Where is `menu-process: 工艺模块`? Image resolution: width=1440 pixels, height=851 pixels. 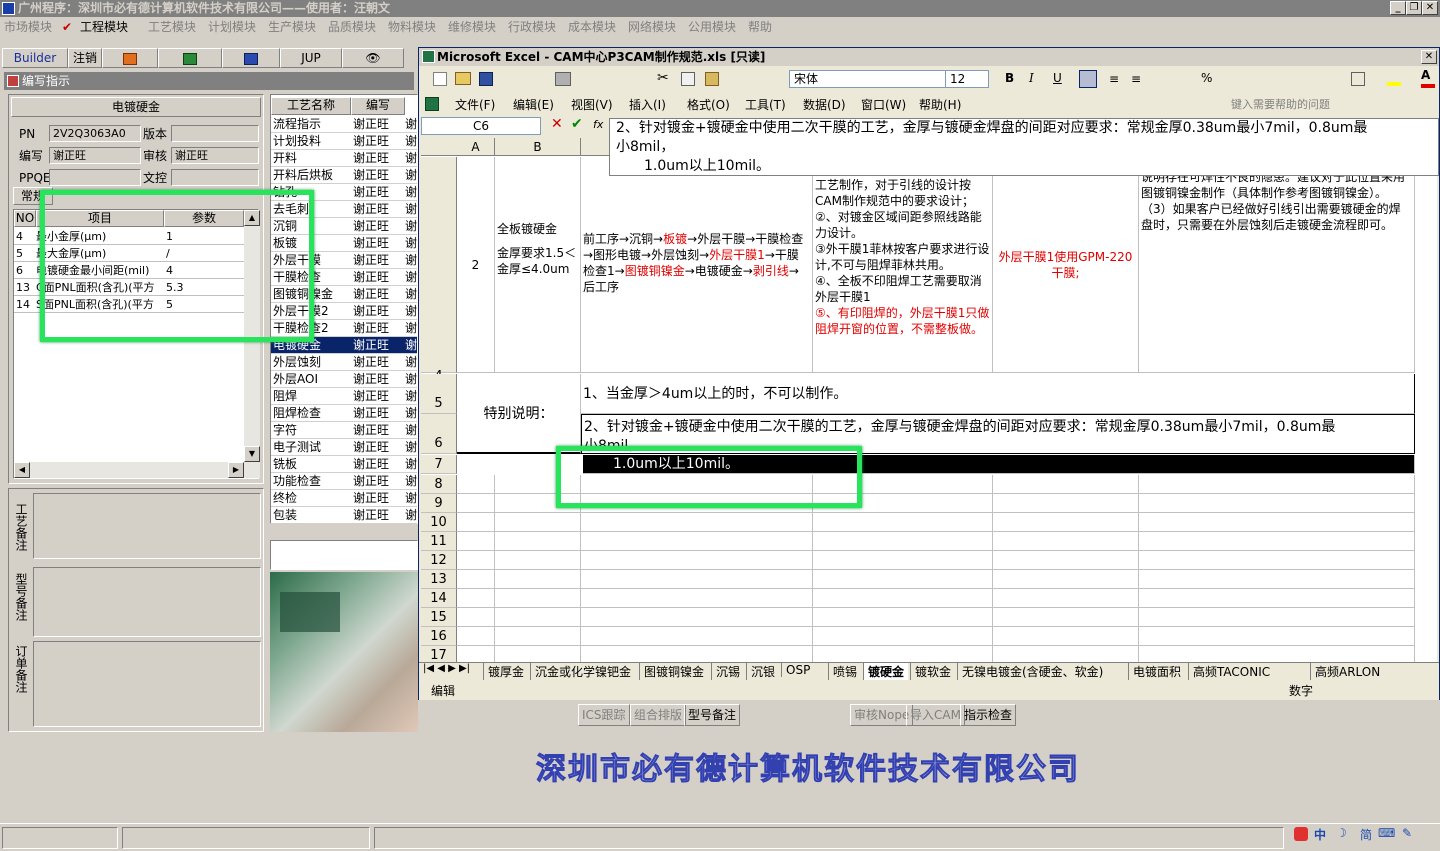
menu-process: 工艺模块 is located at coordinates (172, 27).